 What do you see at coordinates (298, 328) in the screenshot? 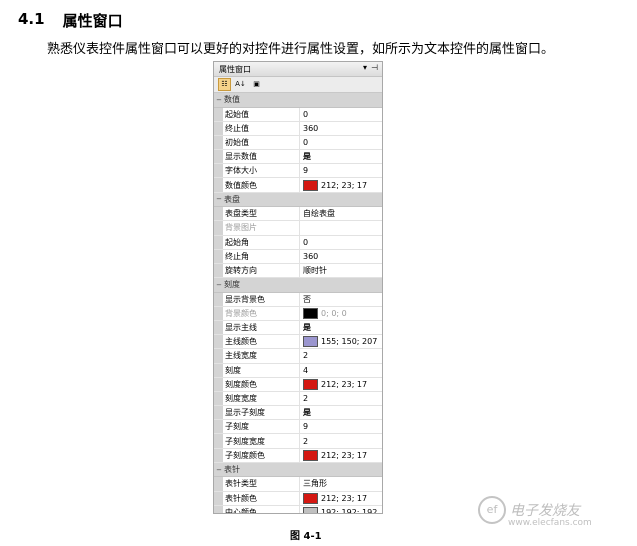
I see `property-row: 显示主线是` at bounding box center [298, 328].